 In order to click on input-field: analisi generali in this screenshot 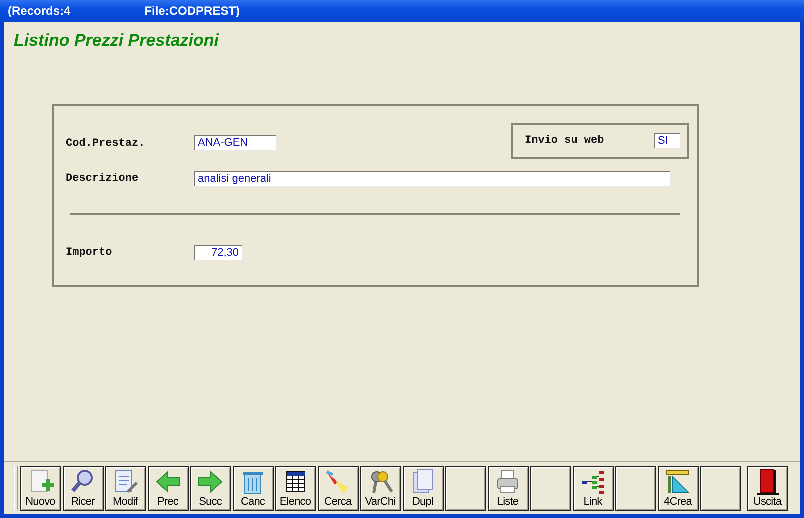, I will do `click(432, 179)`.